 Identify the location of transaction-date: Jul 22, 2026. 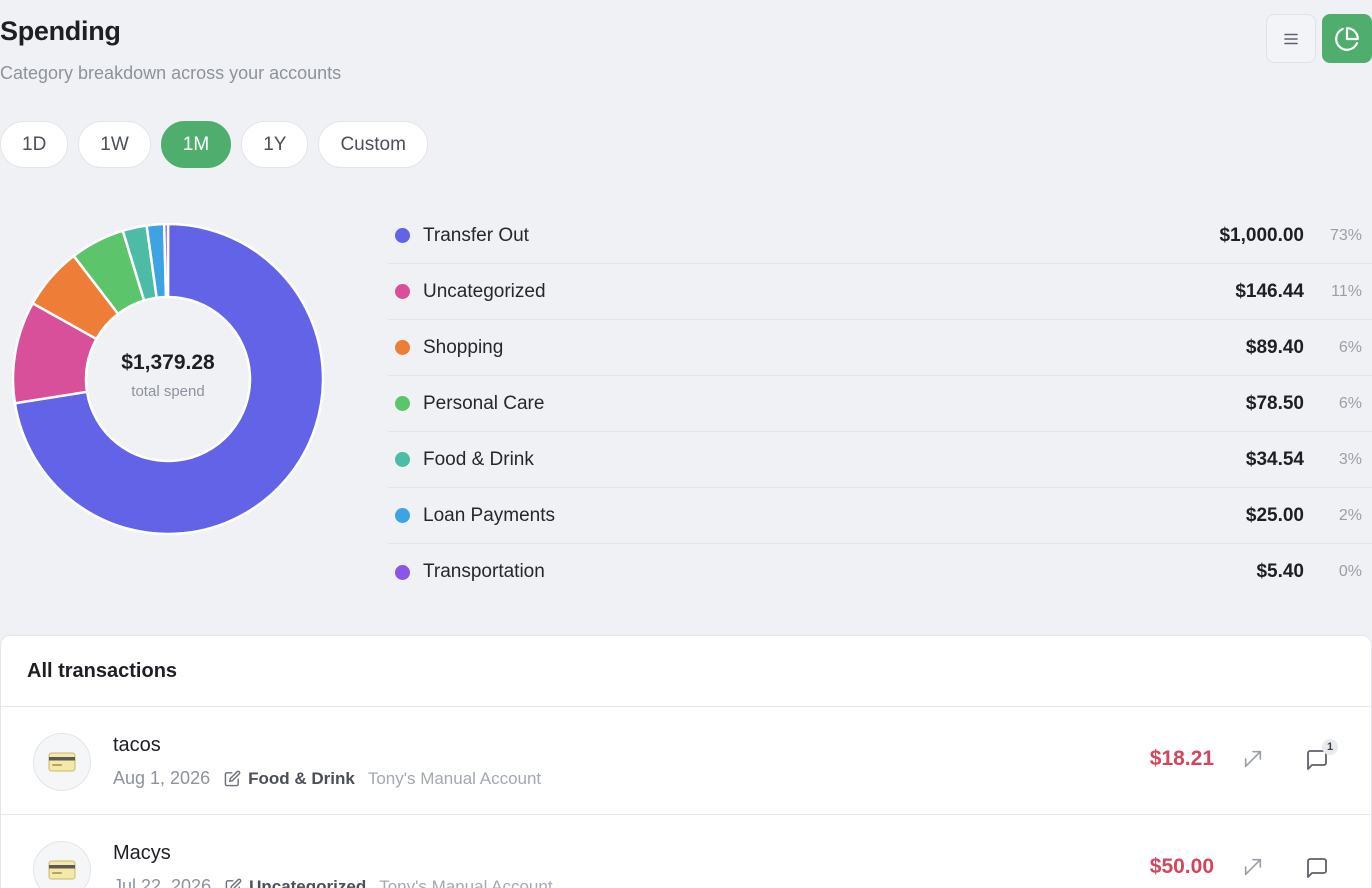
(162, 882).